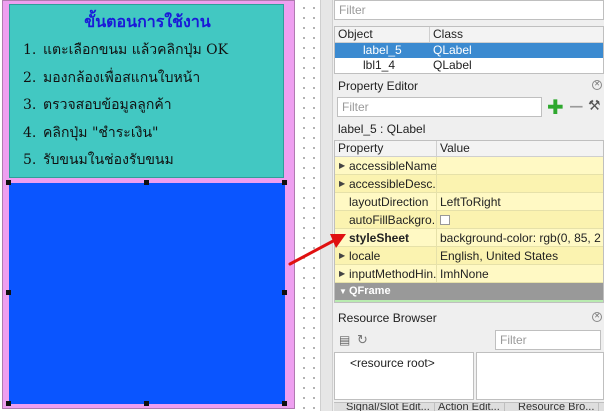  What do you see at coordinates (364, 340) in the screenshot?
I see `reload-icon: ↻` at bounding box center [364, 340].